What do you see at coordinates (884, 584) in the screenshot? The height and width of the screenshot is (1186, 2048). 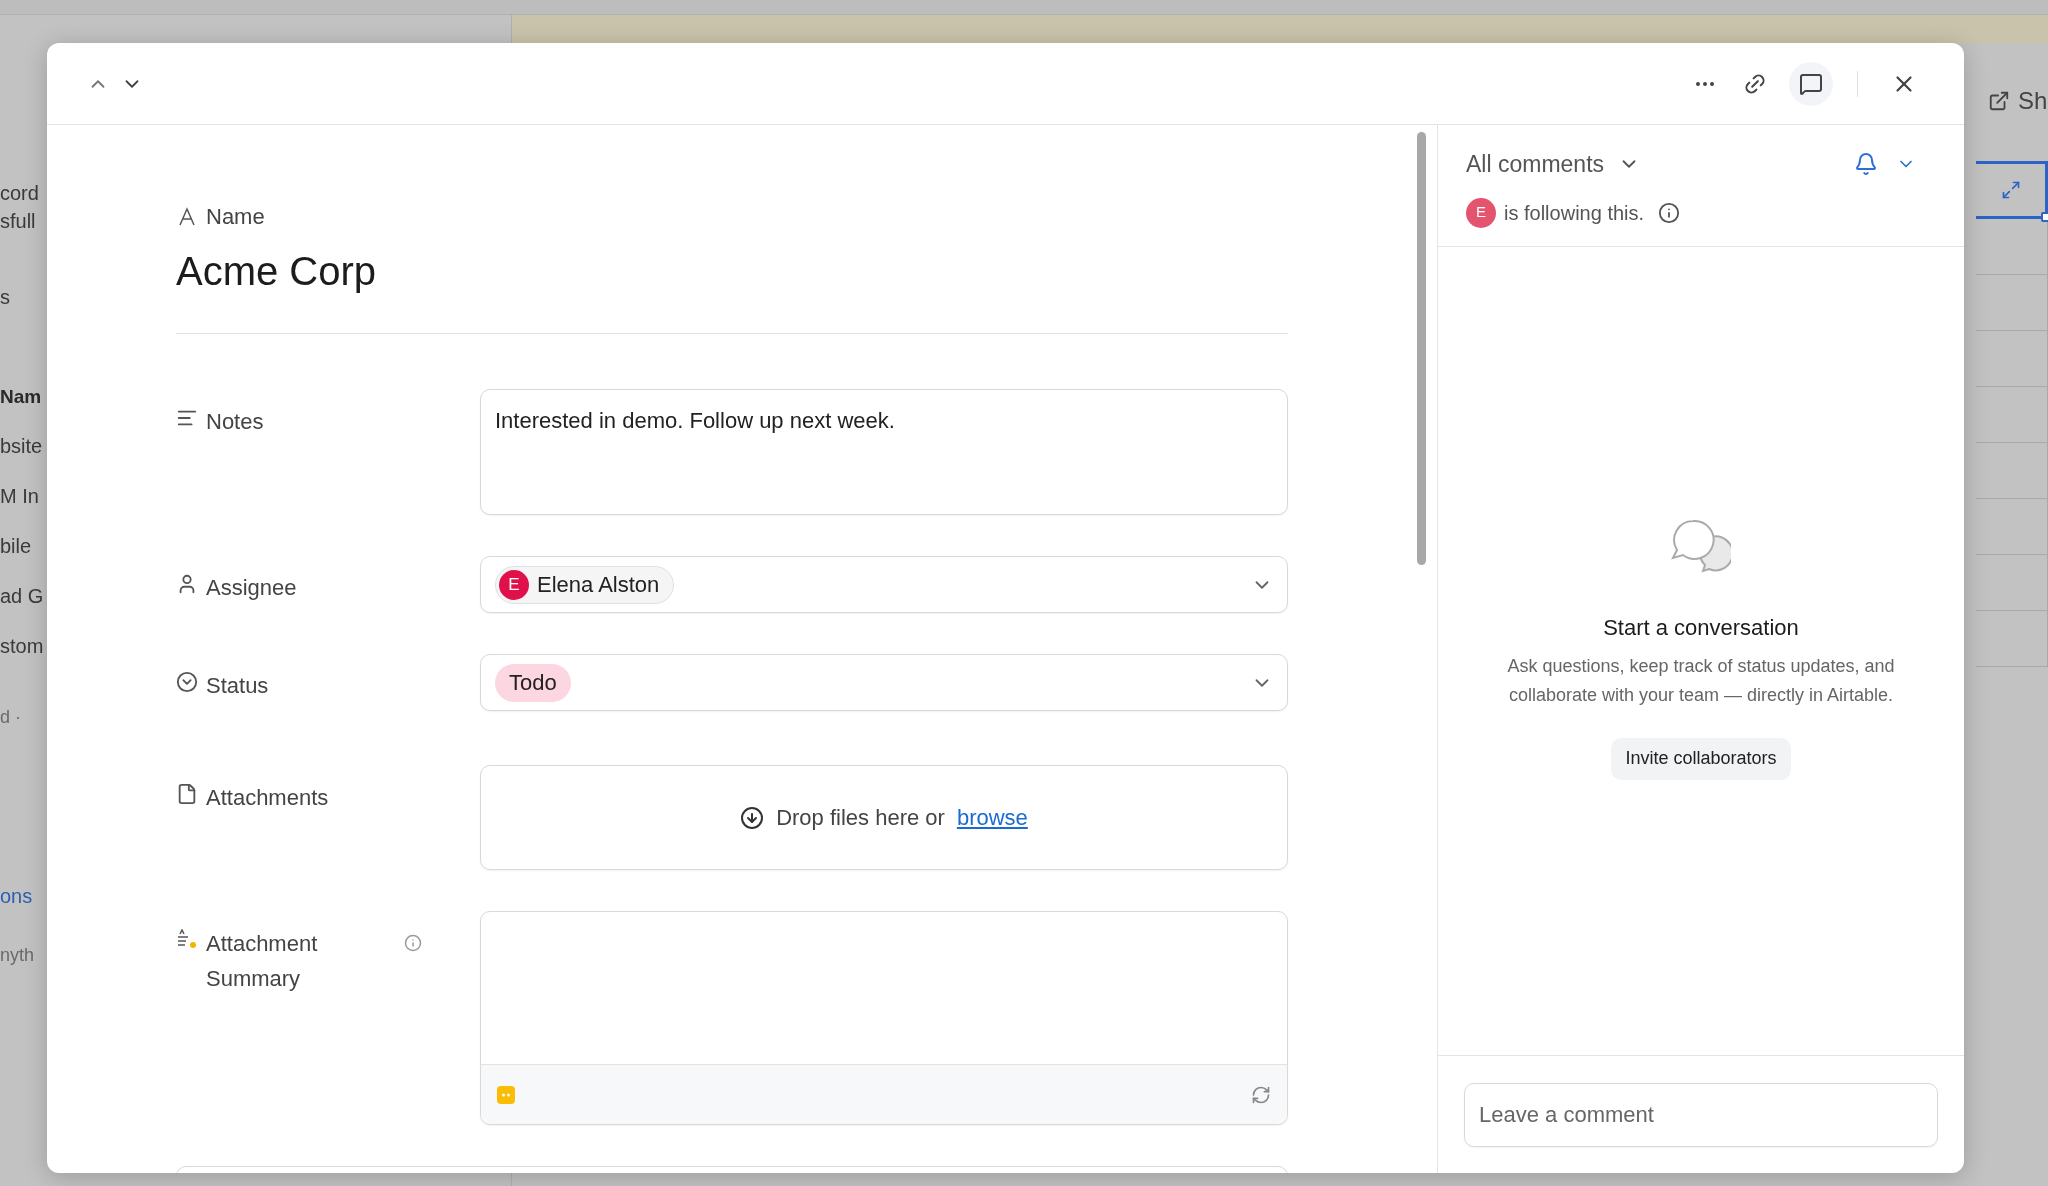 I see `assignee-field: E Elena Alston` at bounding box center [884, 584].